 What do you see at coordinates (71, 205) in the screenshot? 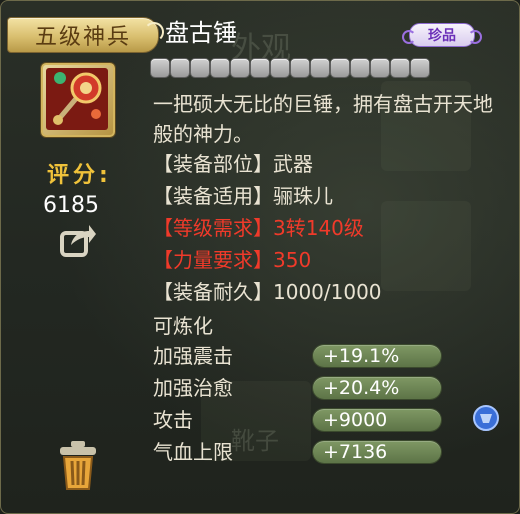
I see `score-value: 6185` at bounding box center [71, 205].